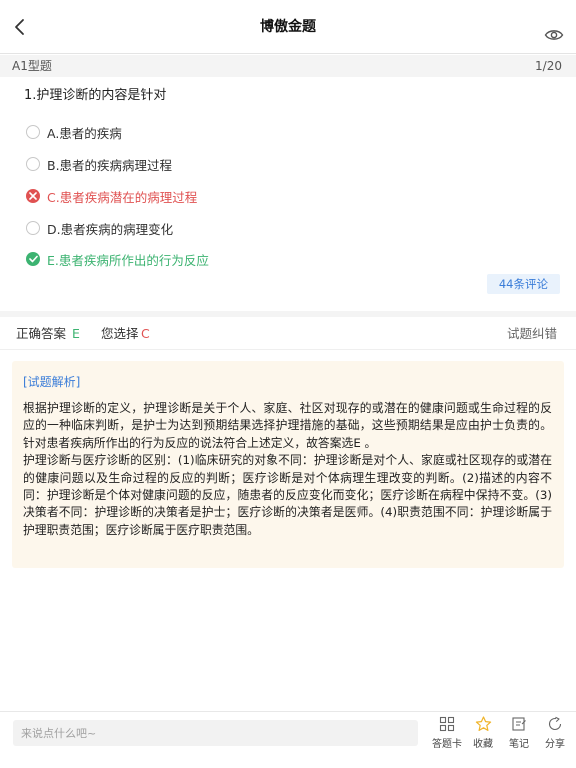 Image resolution: width=576 pixels, height=768 pixels. I want to click on tool-label: 分享, so click(555, 744).